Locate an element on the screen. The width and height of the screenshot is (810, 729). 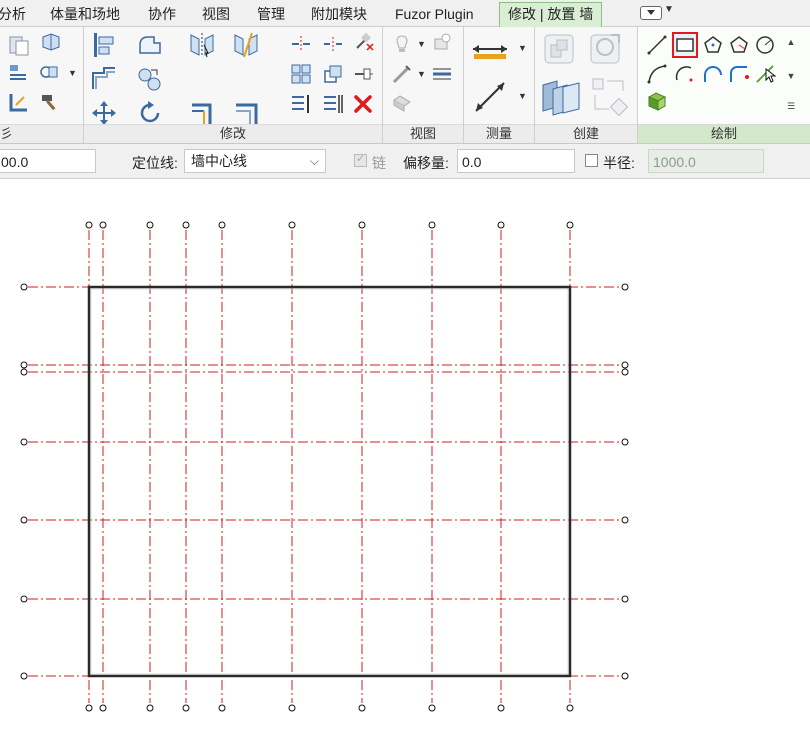
trim-extend-all-icon is located at coordinates (333, 104).